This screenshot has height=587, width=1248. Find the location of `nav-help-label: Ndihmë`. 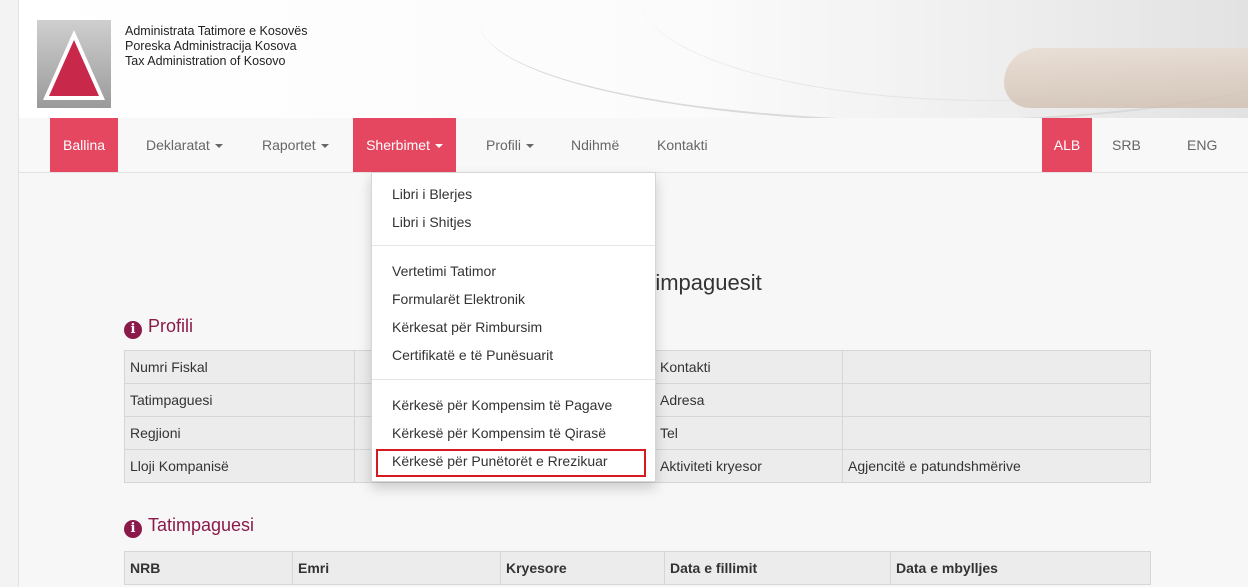

nav-help-label: Ndihmë is located at coordinates (595, 145).